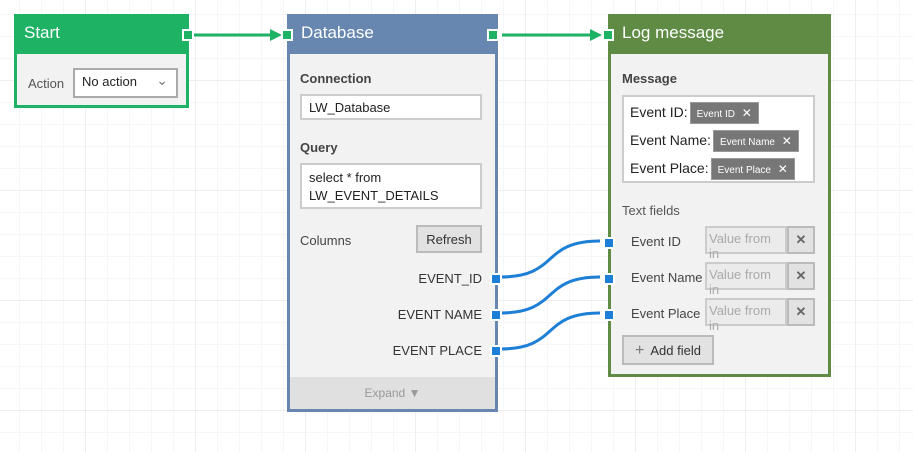  Describe the element at coordinates (640, 350) in the screenshot. I see `plus-icon: +` at that location.